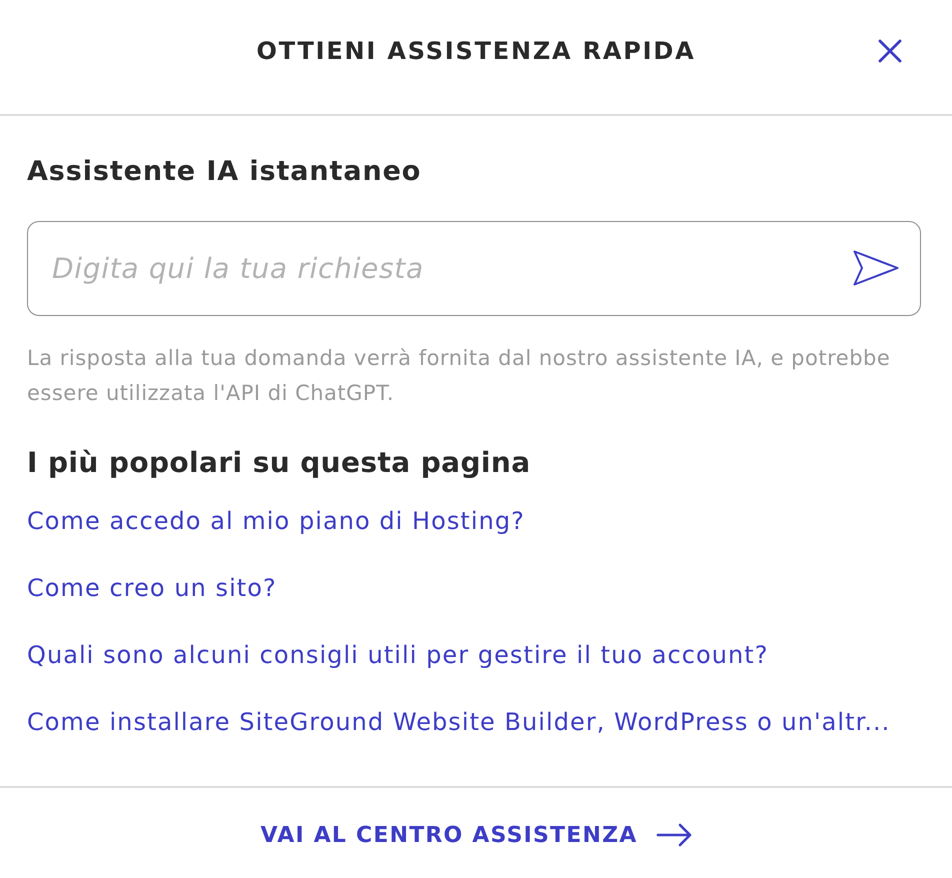  I want to click on faq-link: Come accedo al mio piano di Hosting?, so click(276, 521).